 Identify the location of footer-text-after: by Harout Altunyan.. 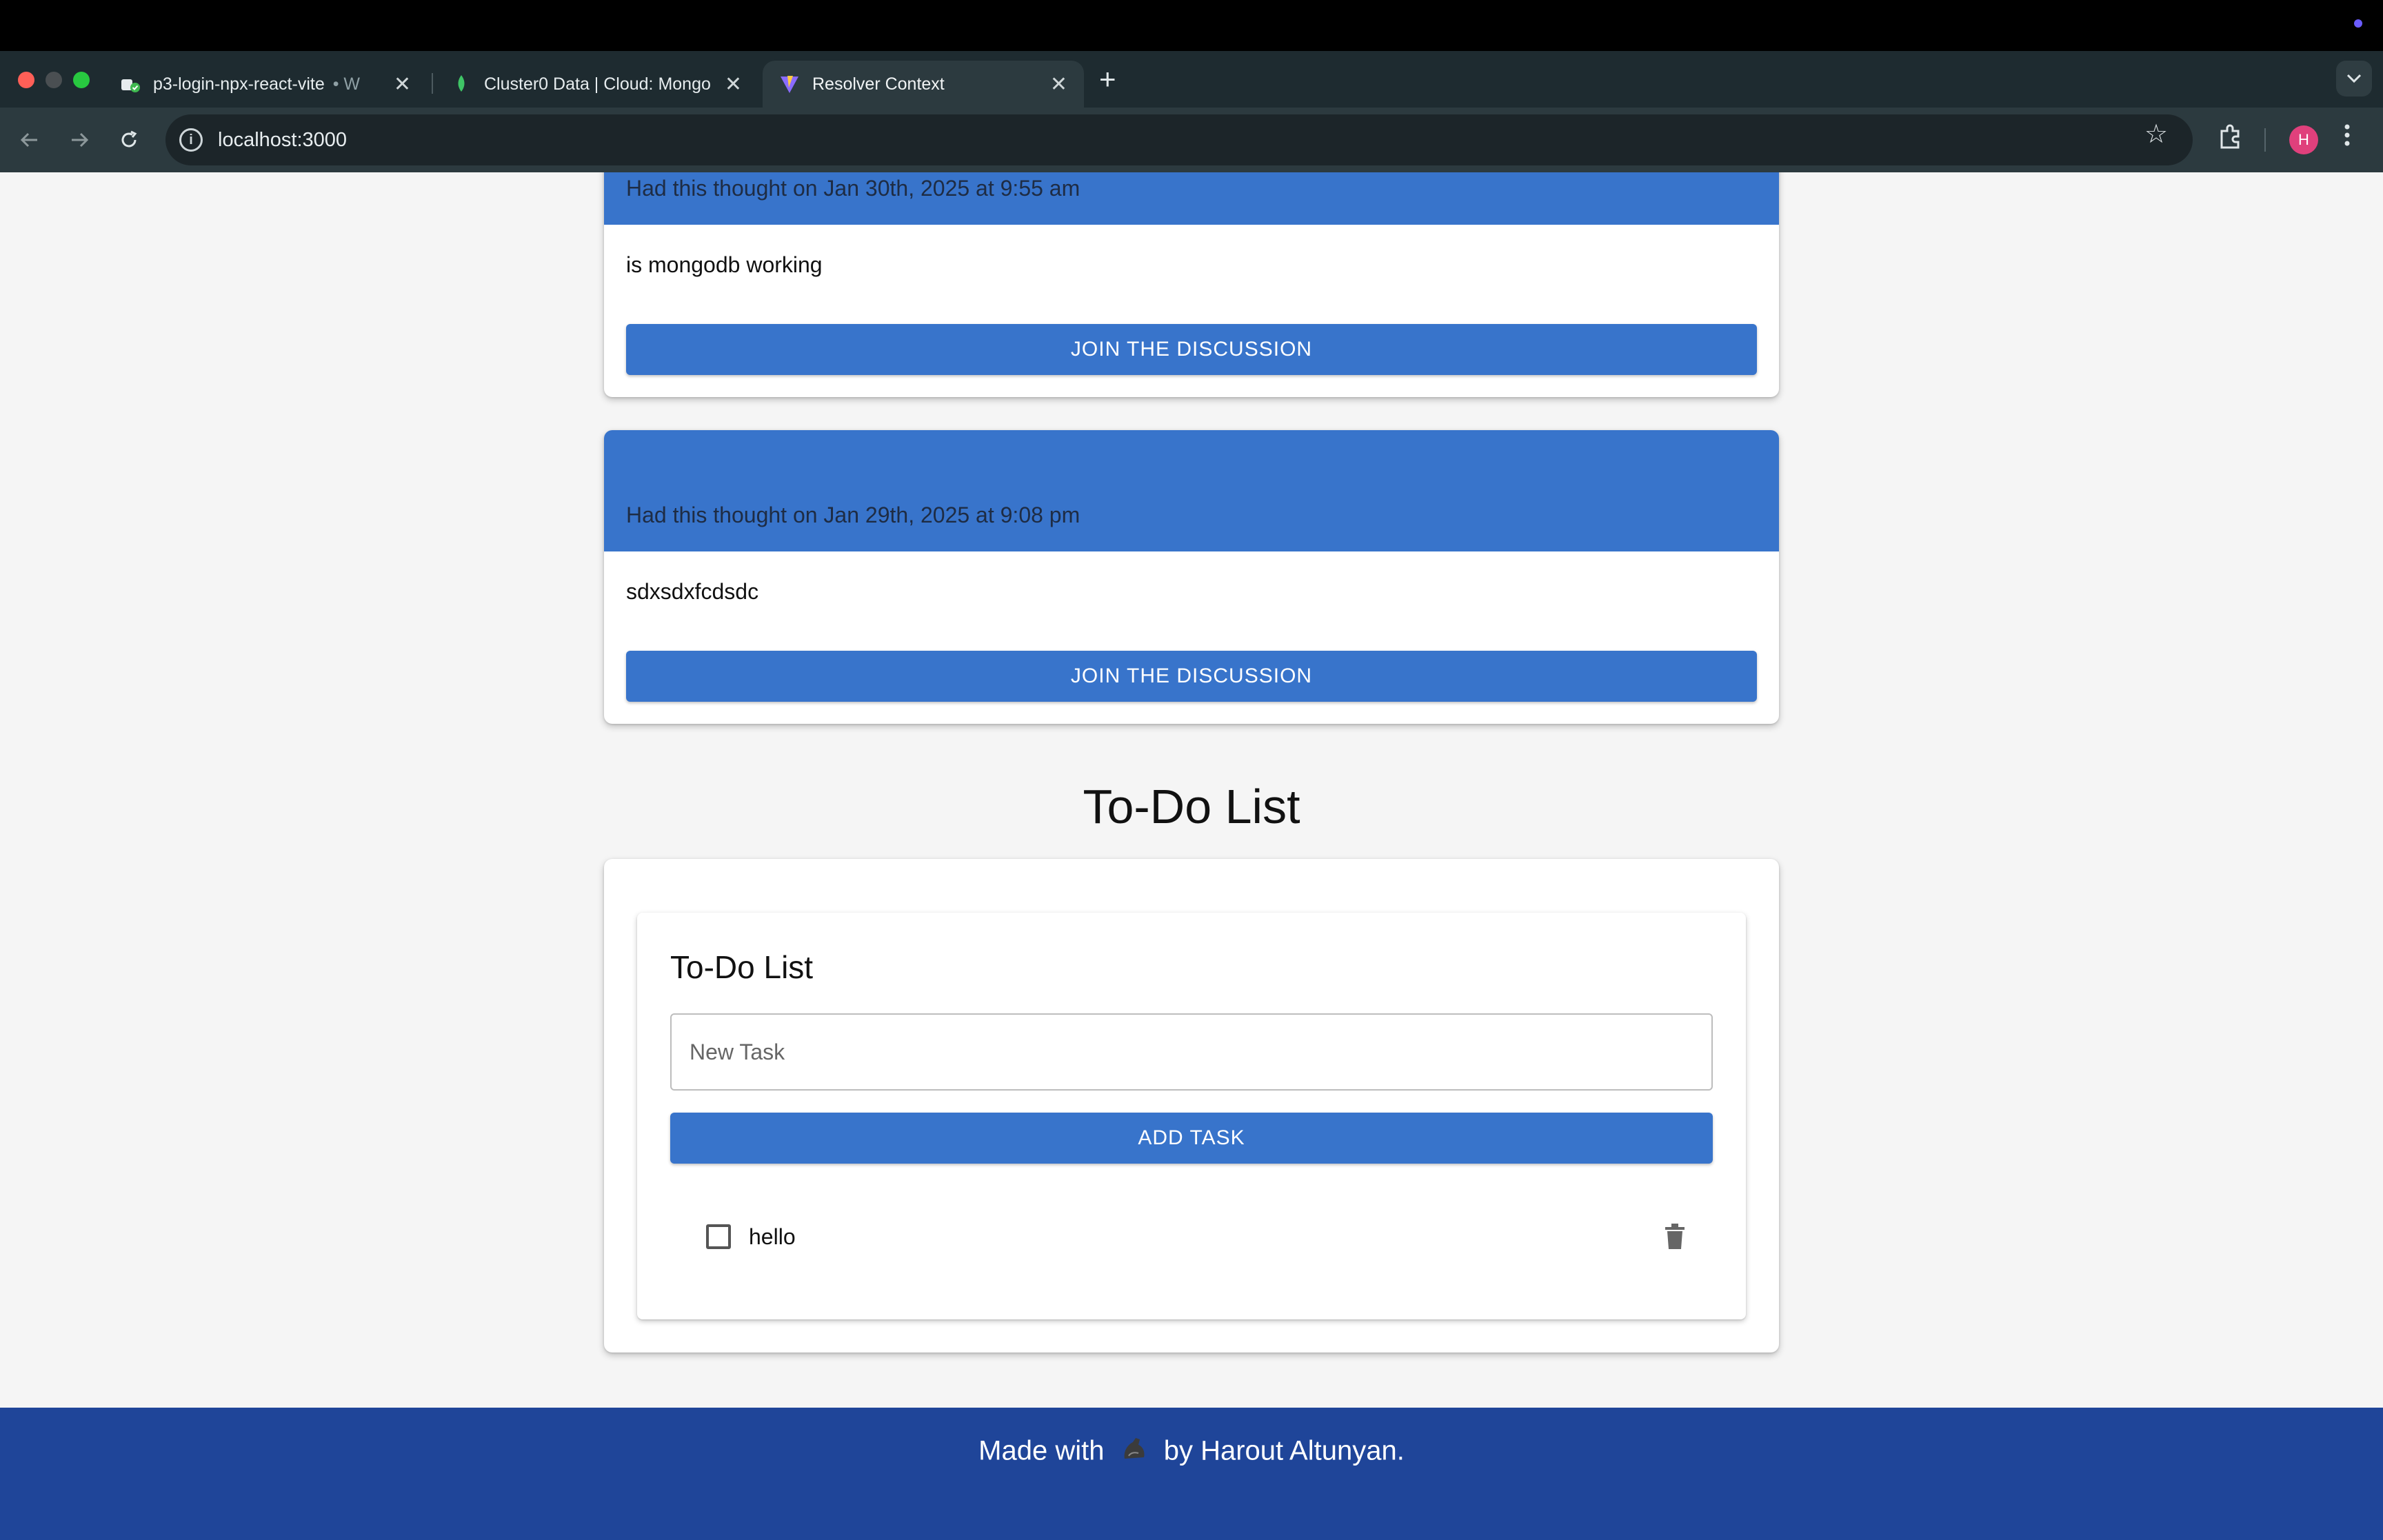
(1284, 1451).